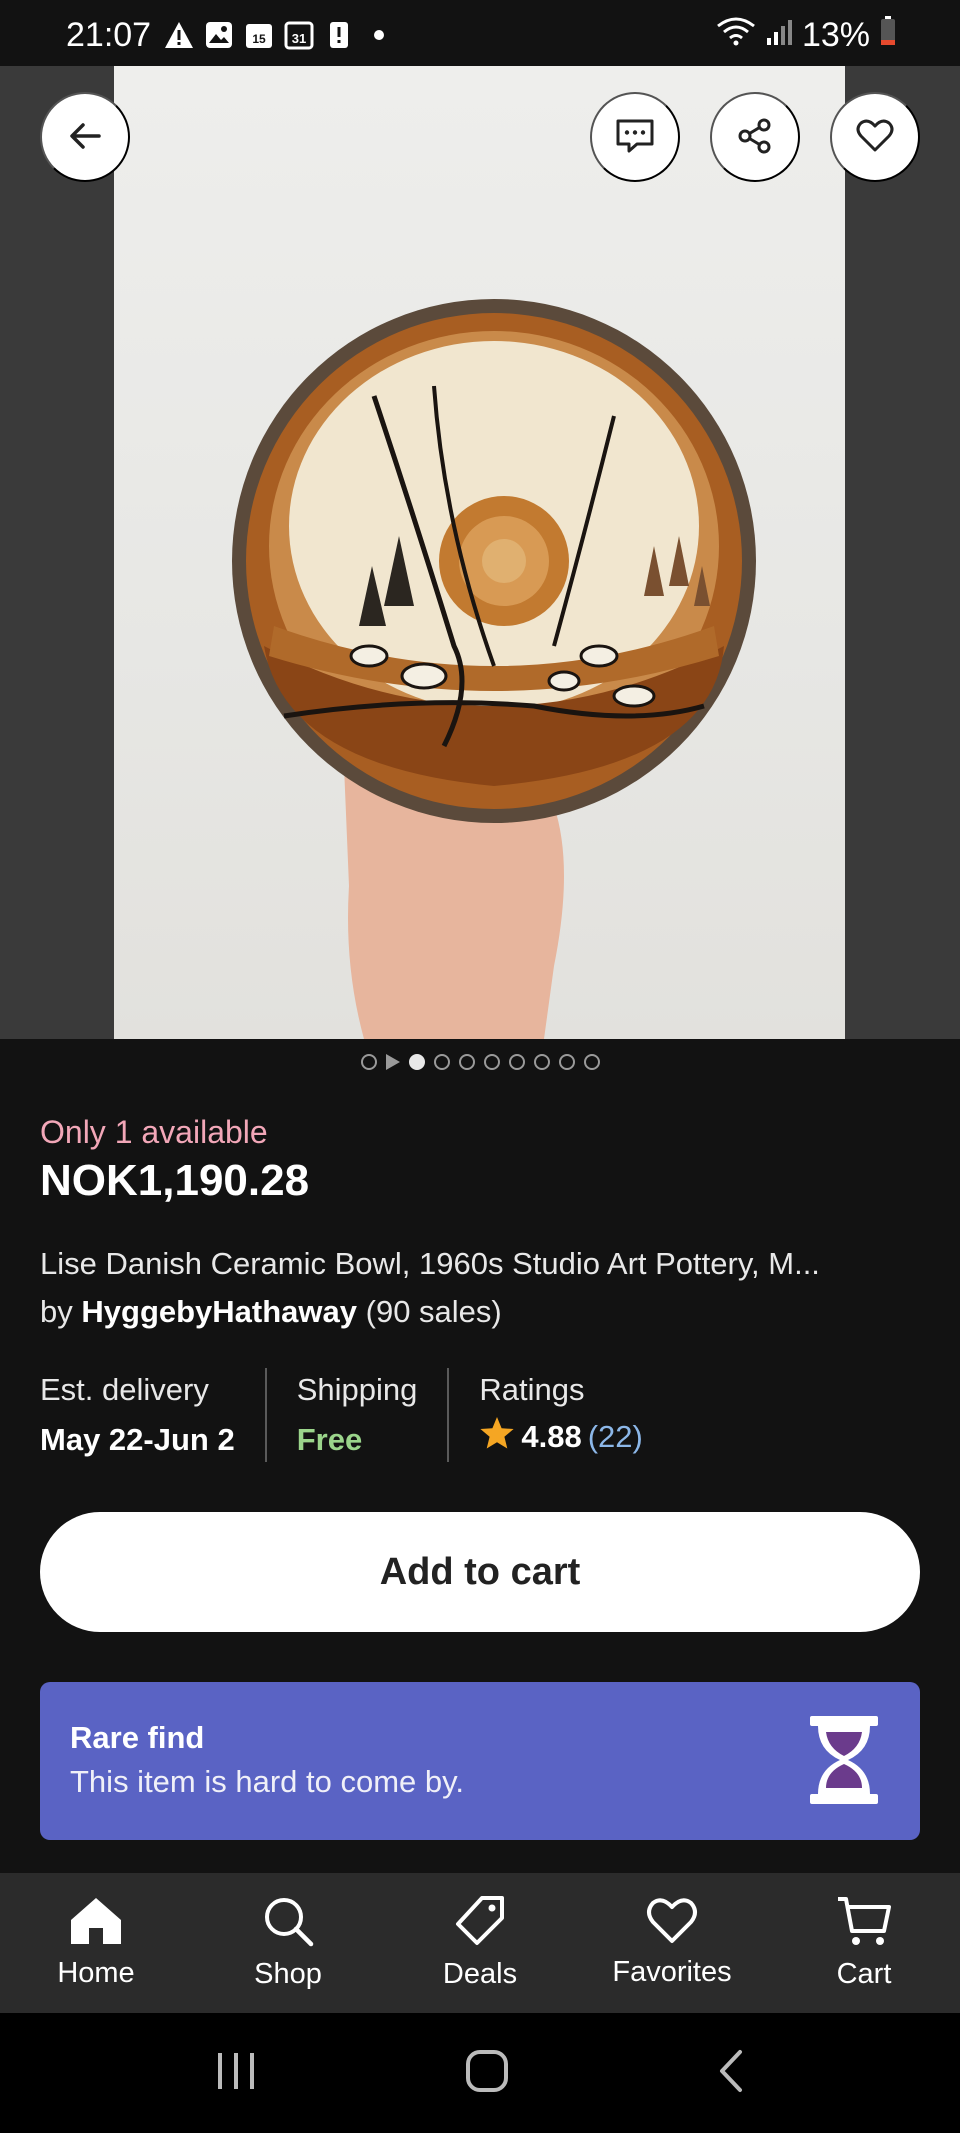 The image size is (960, 2133). What do you see at coordinates (835, 35) in the screenshot?
I see `battery-percent: 13%` at bounding box center [835, 35].